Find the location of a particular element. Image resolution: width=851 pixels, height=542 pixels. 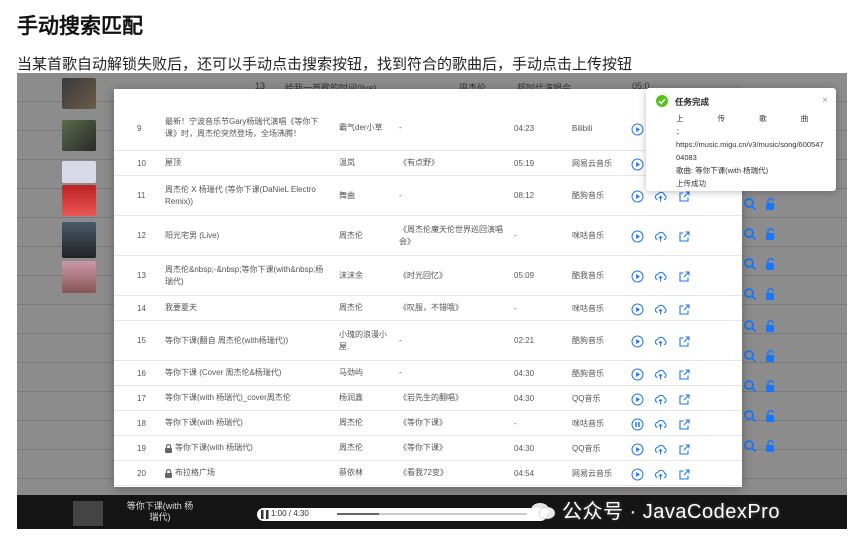

result-duration: - is located at coordinates (532, 423).